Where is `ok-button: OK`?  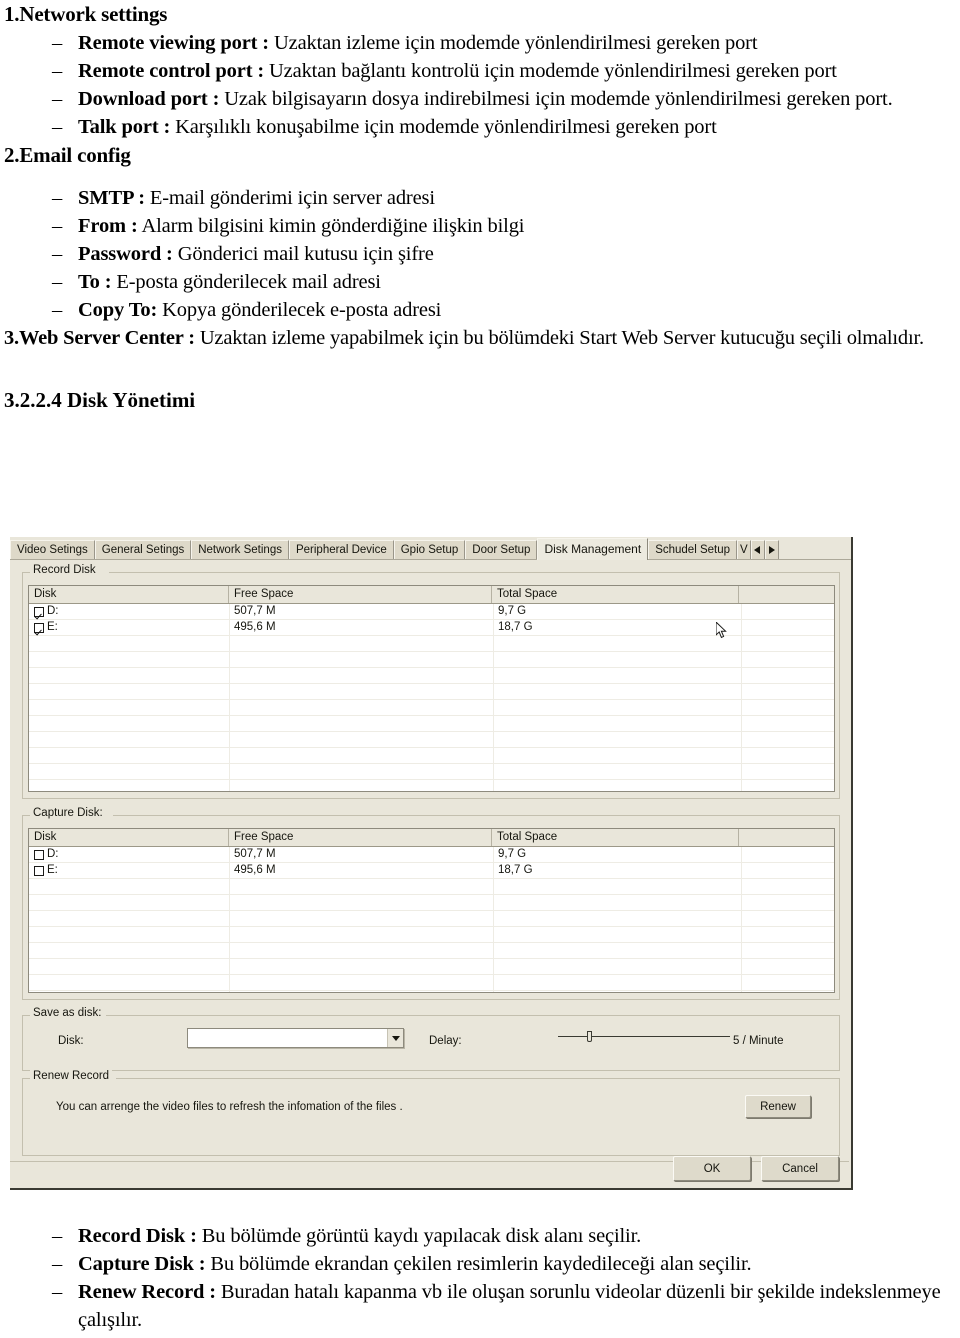 ok-button: OK is located at coordinates (712, 1168).